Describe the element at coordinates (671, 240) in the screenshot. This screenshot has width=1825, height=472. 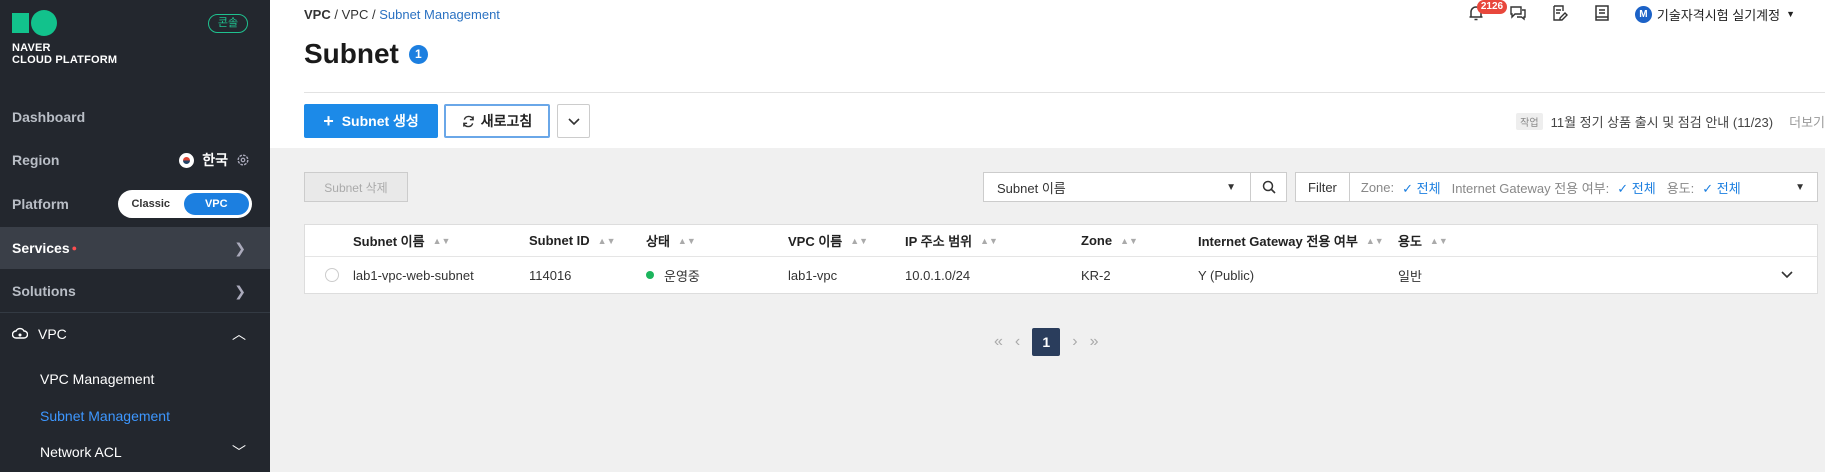
I see `column-header-status: 상태 ▲▼` at that location.